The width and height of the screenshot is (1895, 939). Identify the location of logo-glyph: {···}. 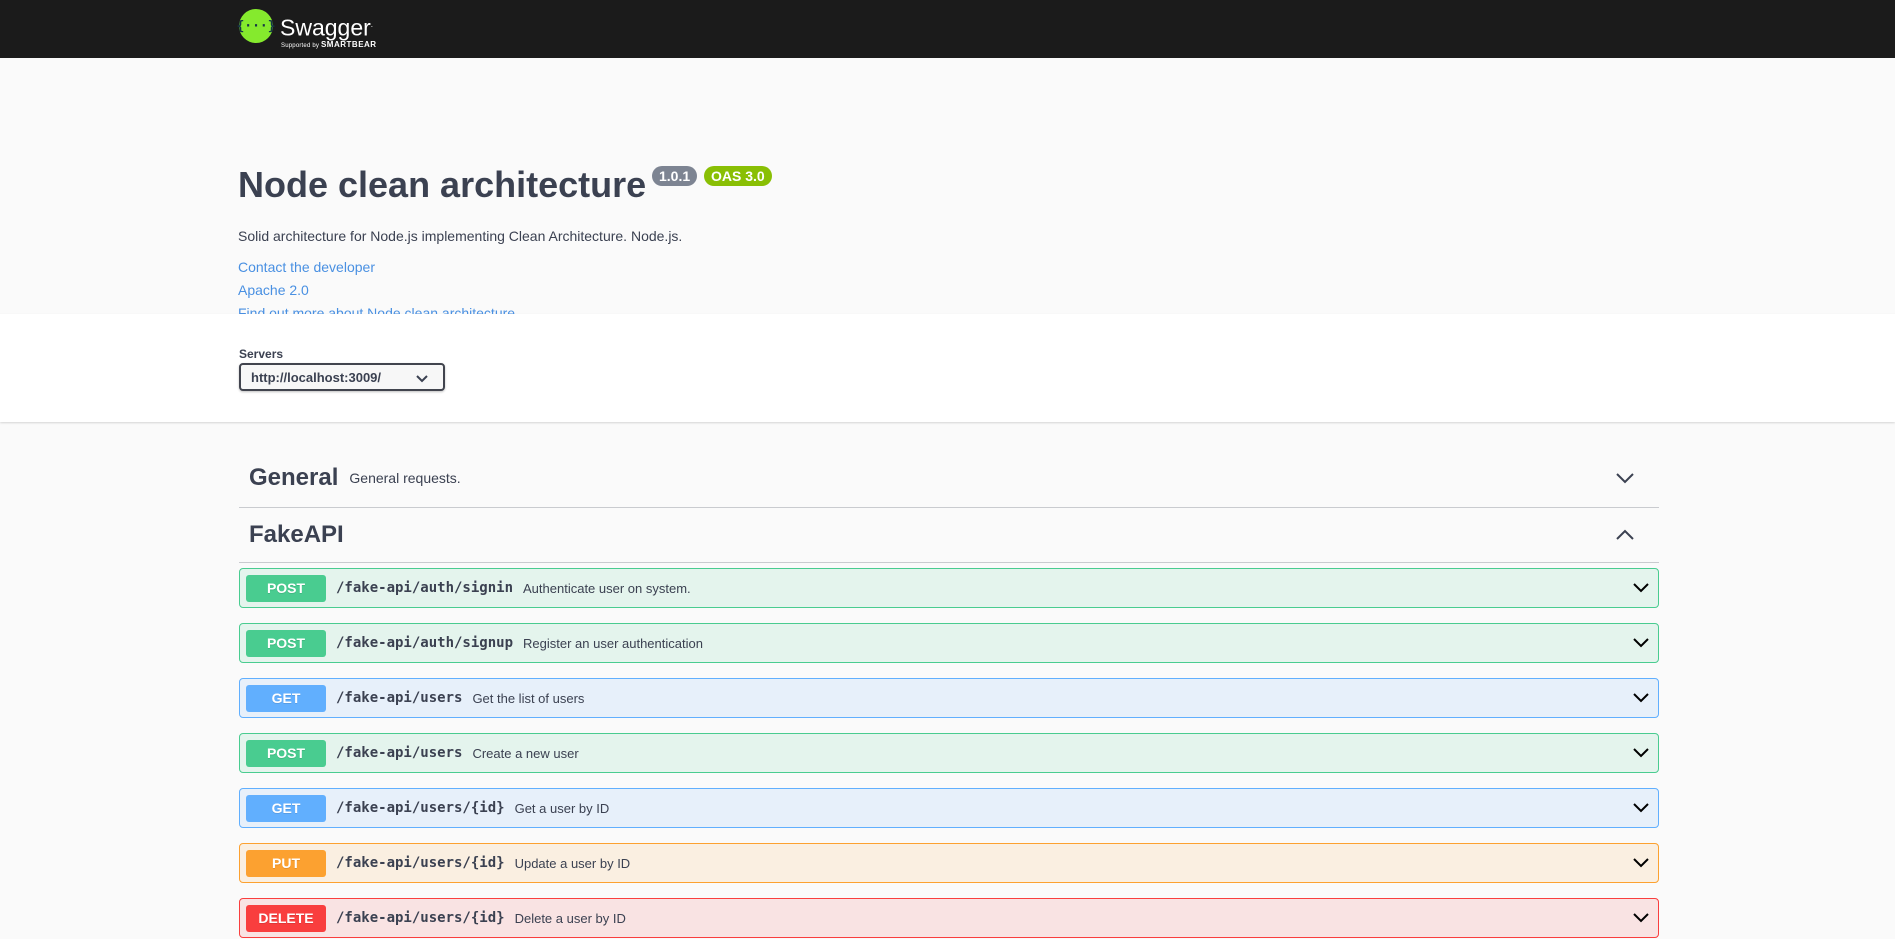
(256, 26).